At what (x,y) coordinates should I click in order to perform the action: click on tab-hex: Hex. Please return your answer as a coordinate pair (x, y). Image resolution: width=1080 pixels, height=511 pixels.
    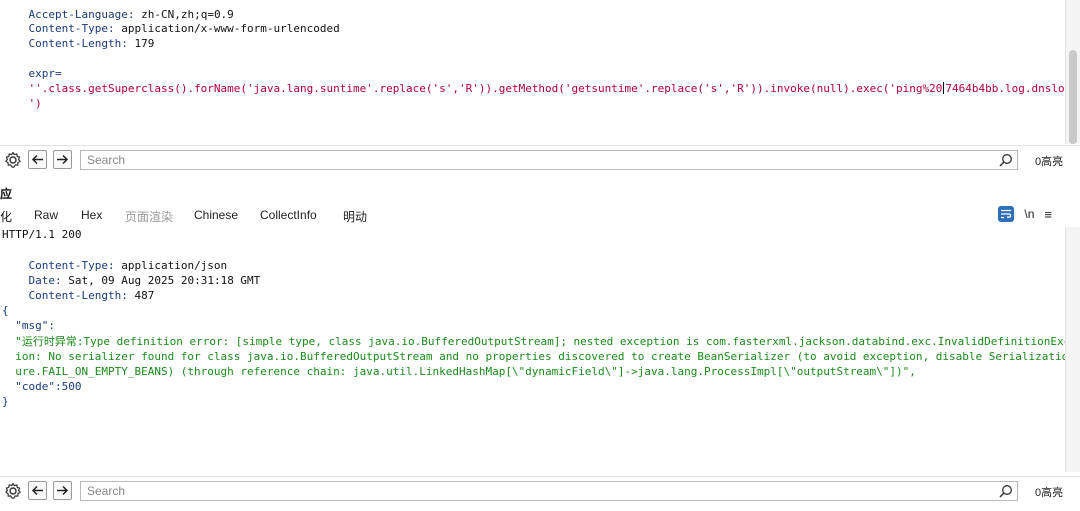
    Looking at the image, I should click on (91, 215).